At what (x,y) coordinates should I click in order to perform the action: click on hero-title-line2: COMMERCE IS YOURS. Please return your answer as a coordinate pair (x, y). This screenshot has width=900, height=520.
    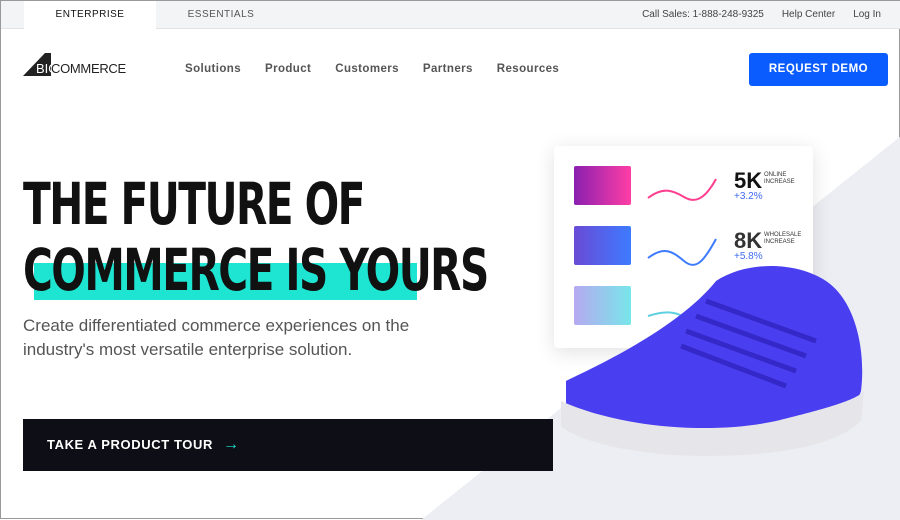
    Looking at the image, I should click on (256, 270).